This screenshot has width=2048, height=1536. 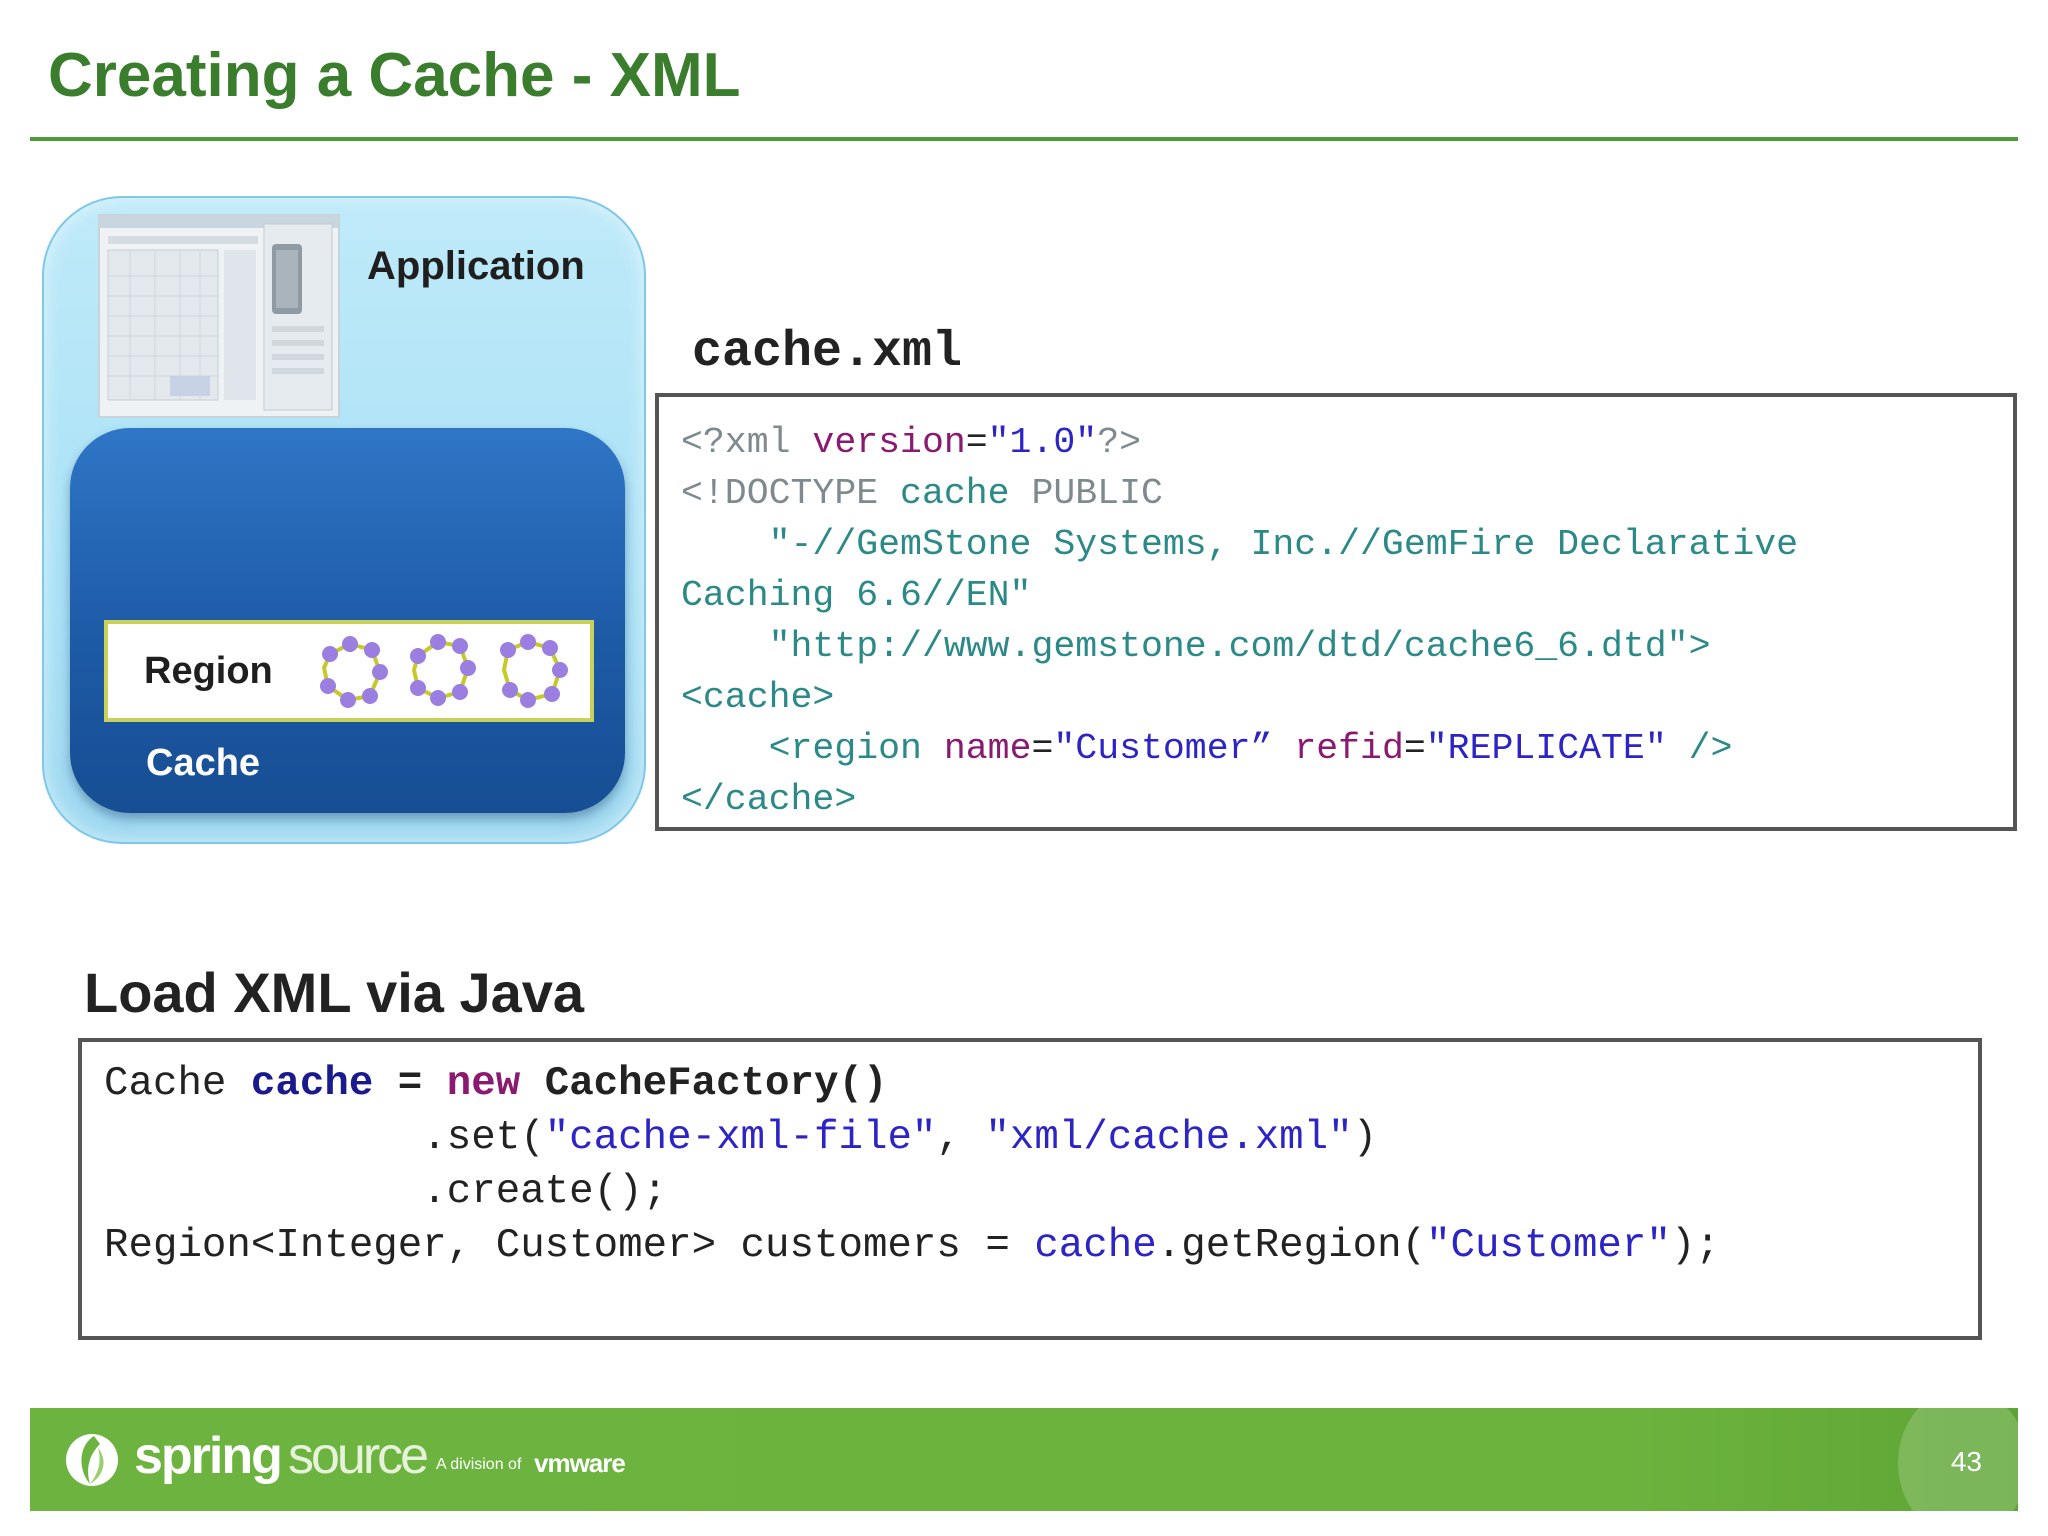 What do you see at coordinates (476, 266) in the screenshot?
I see `application-label: Application` at bounding box center [476, 266].